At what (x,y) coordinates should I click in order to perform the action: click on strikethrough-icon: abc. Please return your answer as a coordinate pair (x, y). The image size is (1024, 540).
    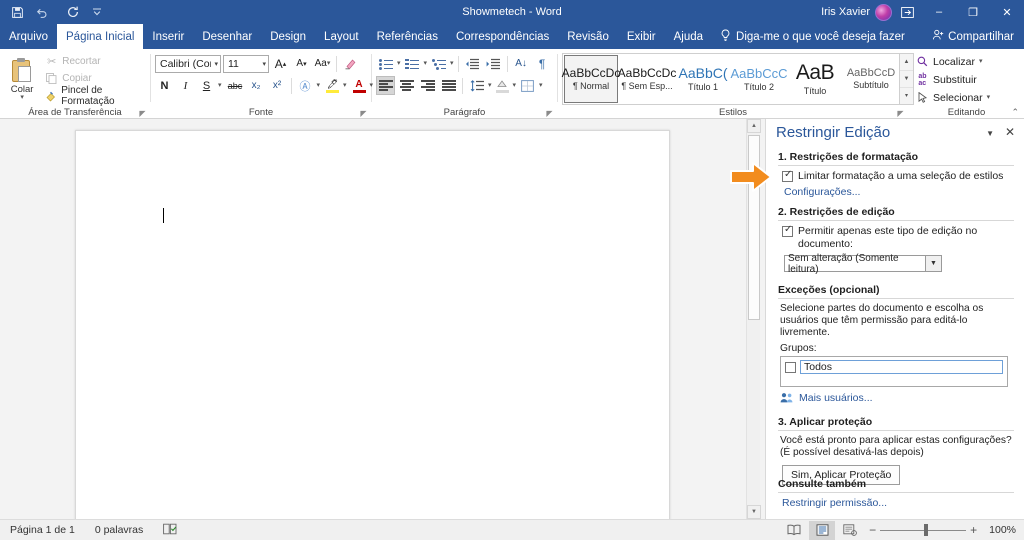
    Looking at the image, I should click on (235, 85).